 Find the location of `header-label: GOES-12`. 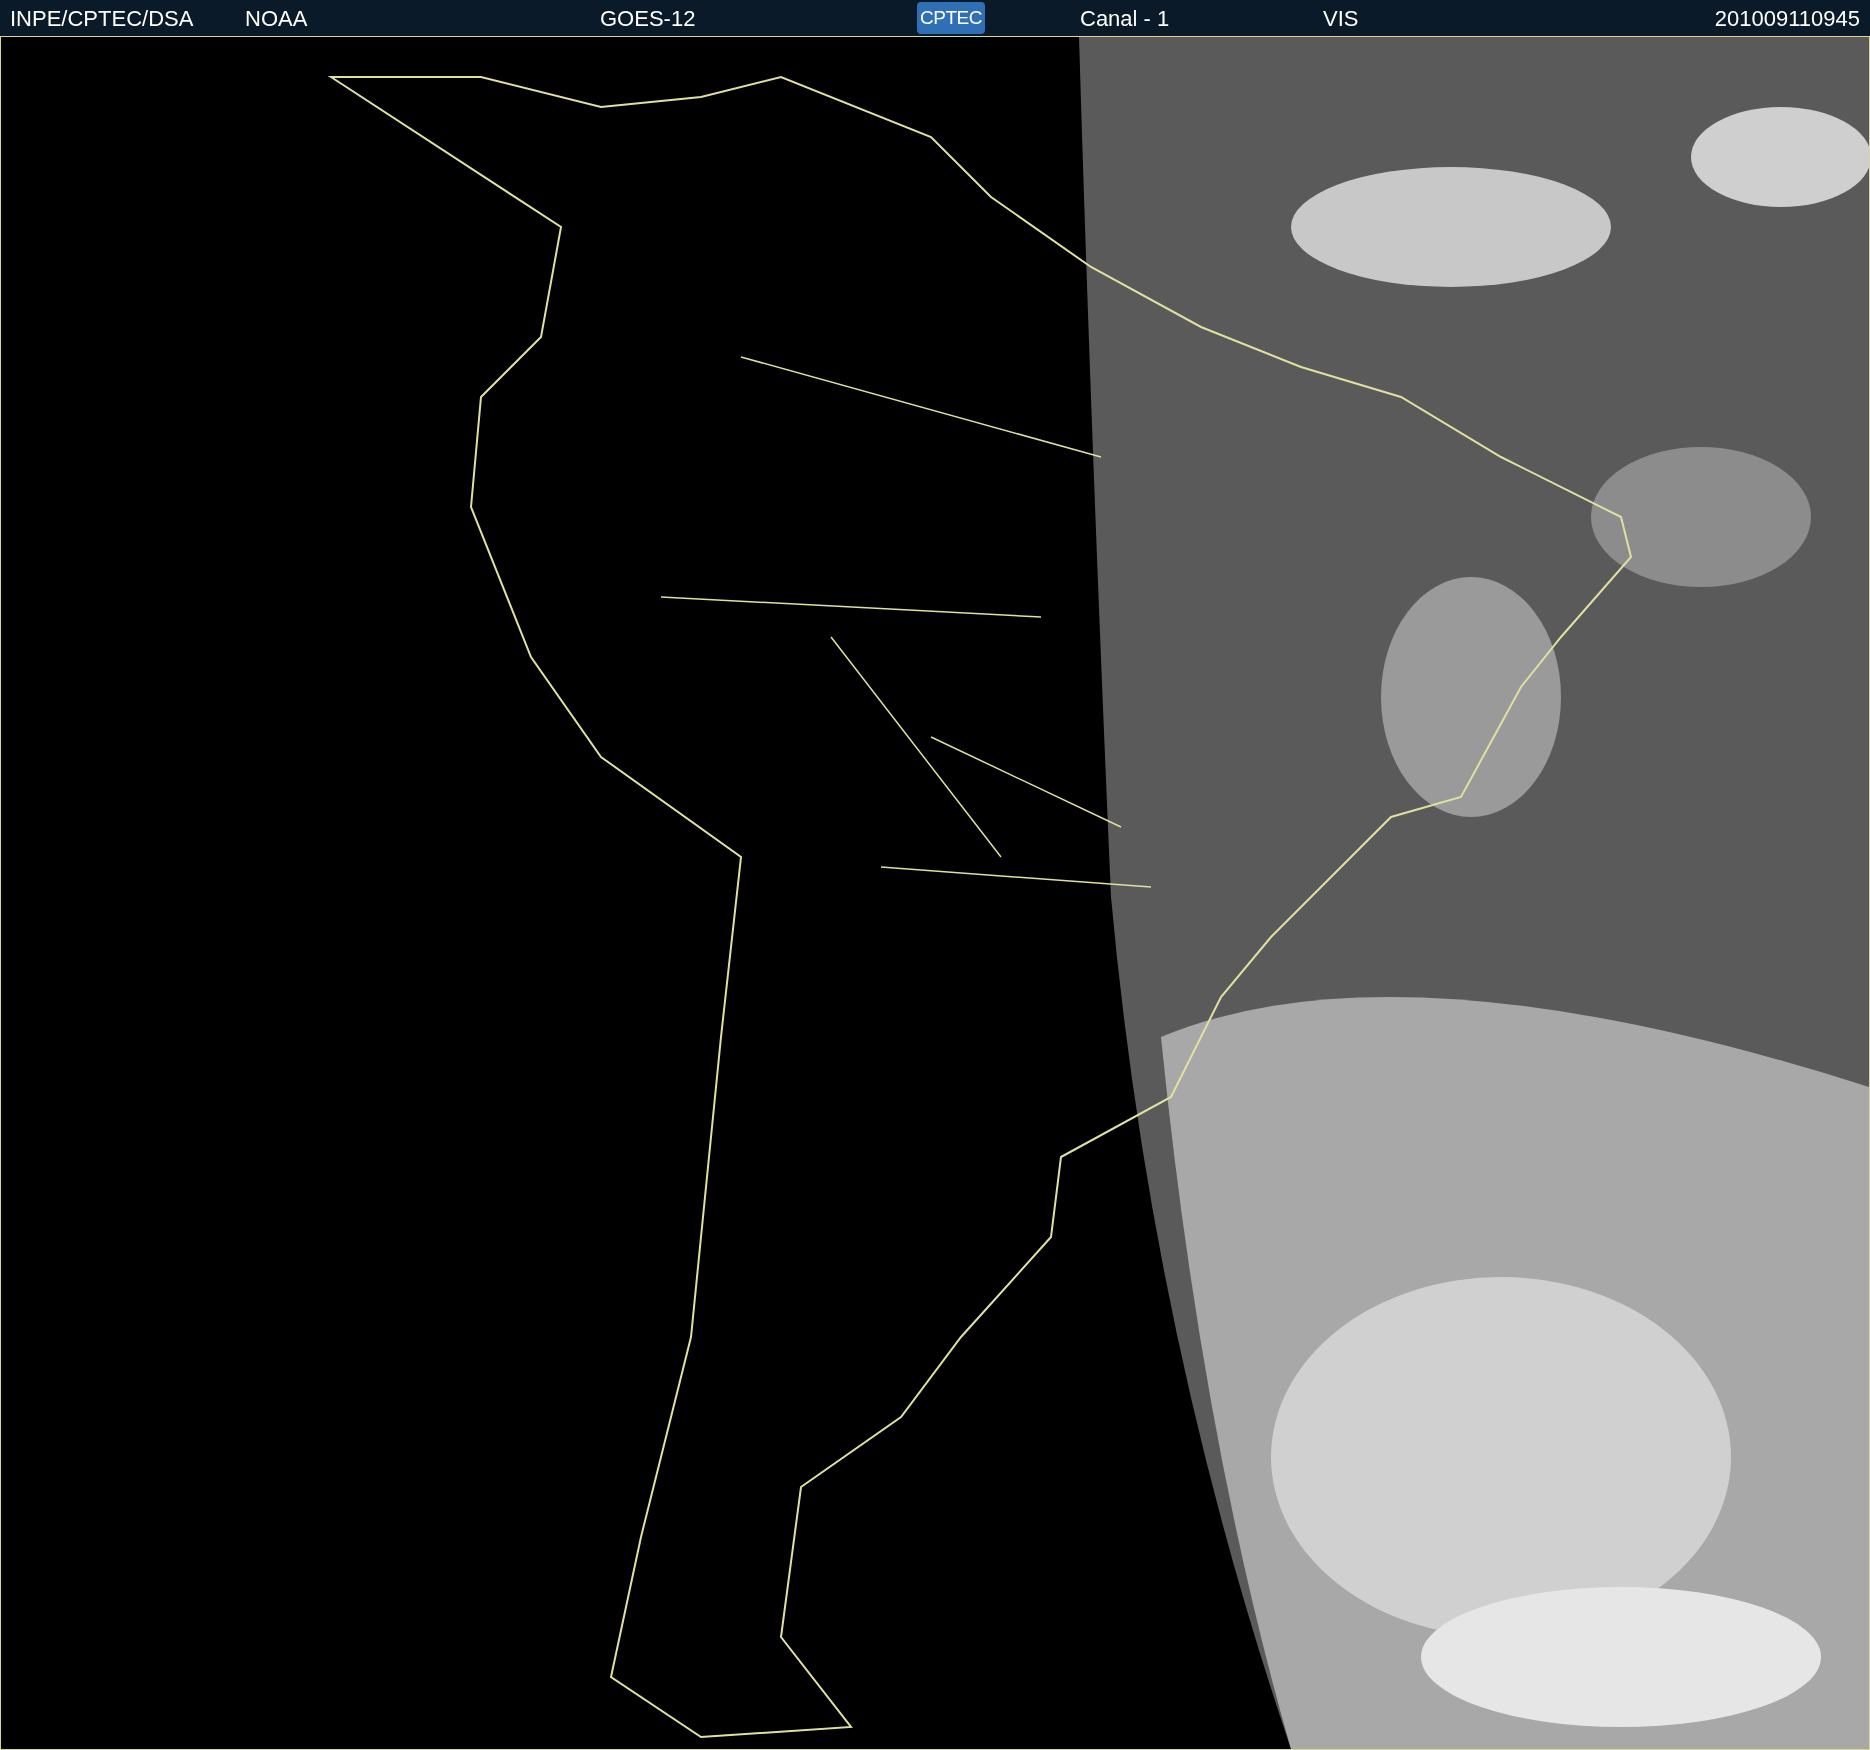

header-label: GOES-12 is located at coordinates (648, 18).